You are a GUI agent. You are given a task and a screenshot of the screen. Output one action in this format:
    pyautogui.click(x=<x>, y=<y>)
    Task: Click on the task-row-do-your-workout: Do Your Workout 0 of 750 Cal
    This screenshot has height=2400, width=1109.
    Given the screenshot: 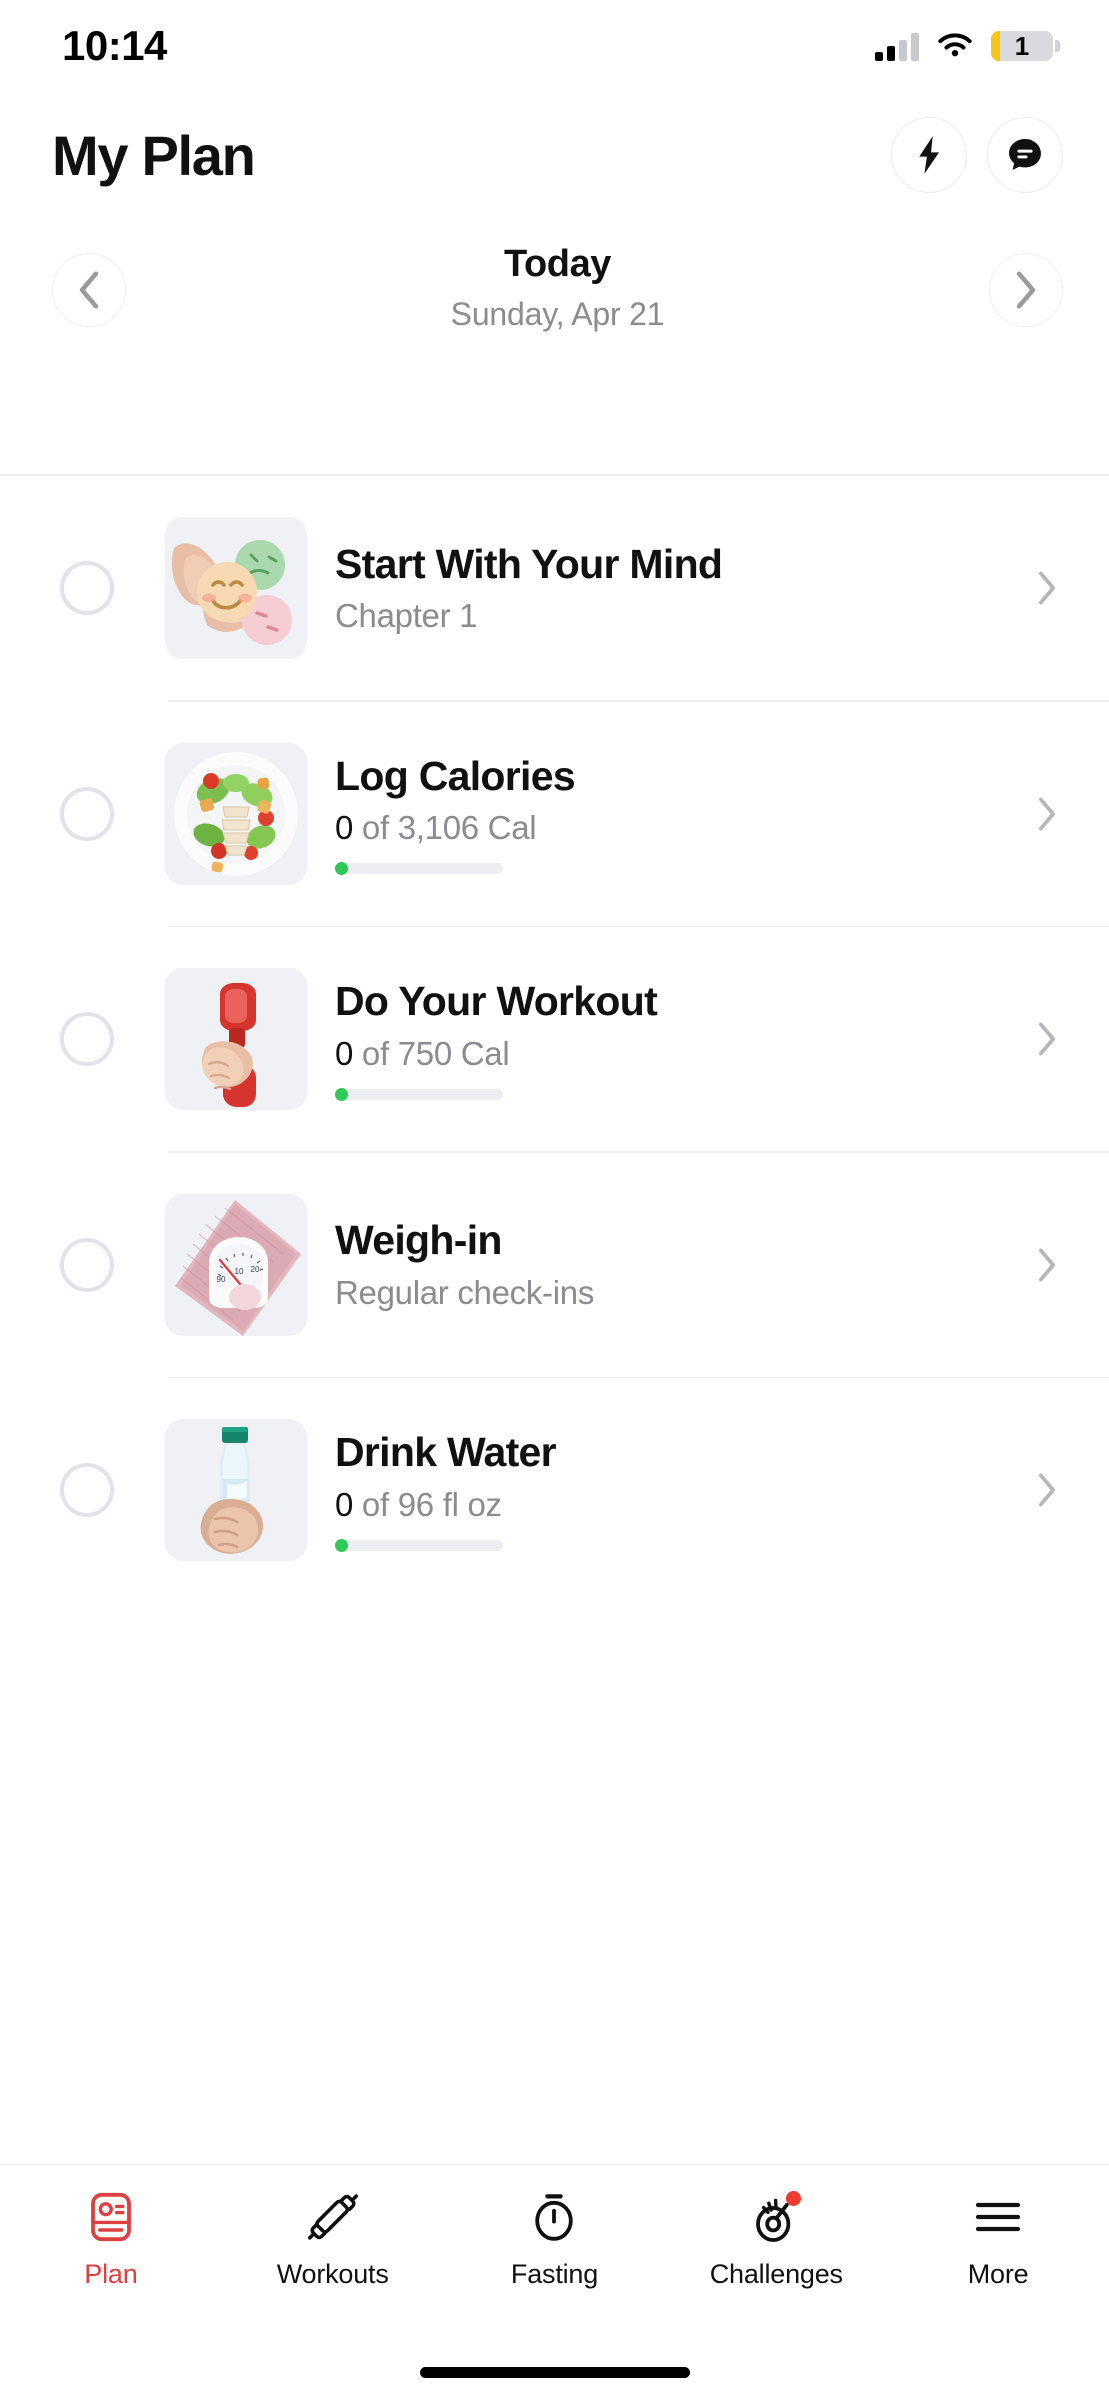 What is the action you would take?
    pyautogui.click(x=554, y=1039)
    